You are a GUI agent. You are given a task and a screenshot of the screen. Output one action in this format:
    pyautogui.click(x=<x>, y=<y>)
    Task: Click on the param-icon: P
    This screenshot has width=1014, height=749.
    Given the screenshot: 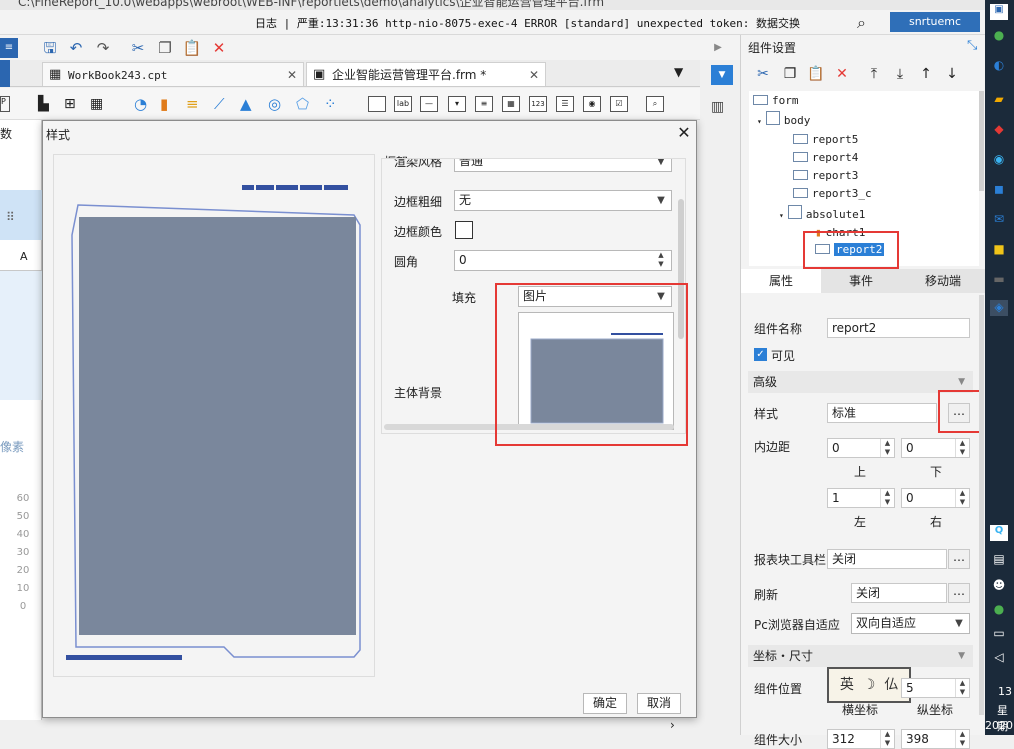 What is the action you would take?
    pyautogui.click(x=5, y=104)
    